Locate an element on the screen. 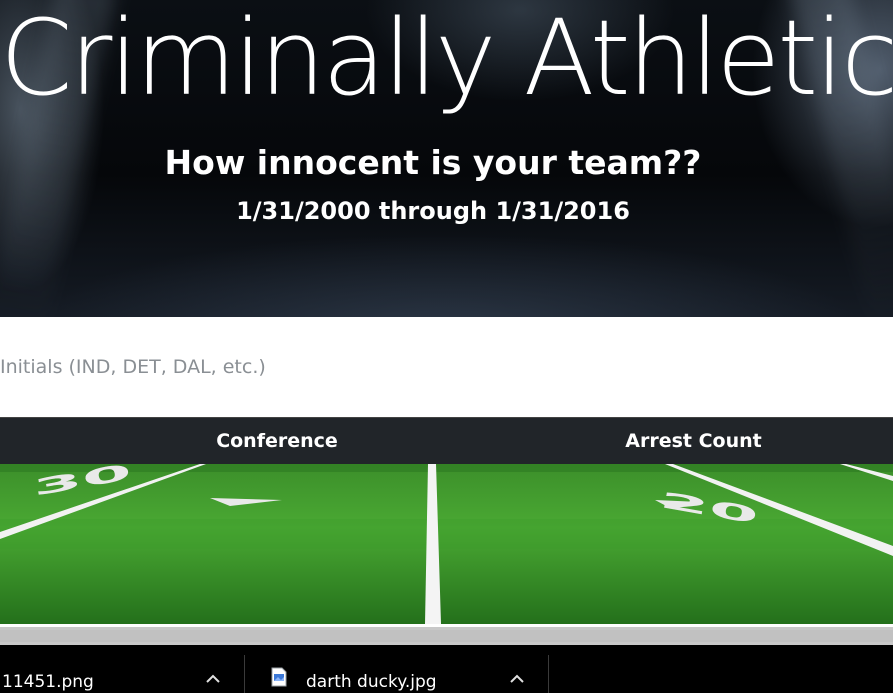 This screenshot has height=693, width=893. column-header-conference: Conference is located at coordinates (277, 441).